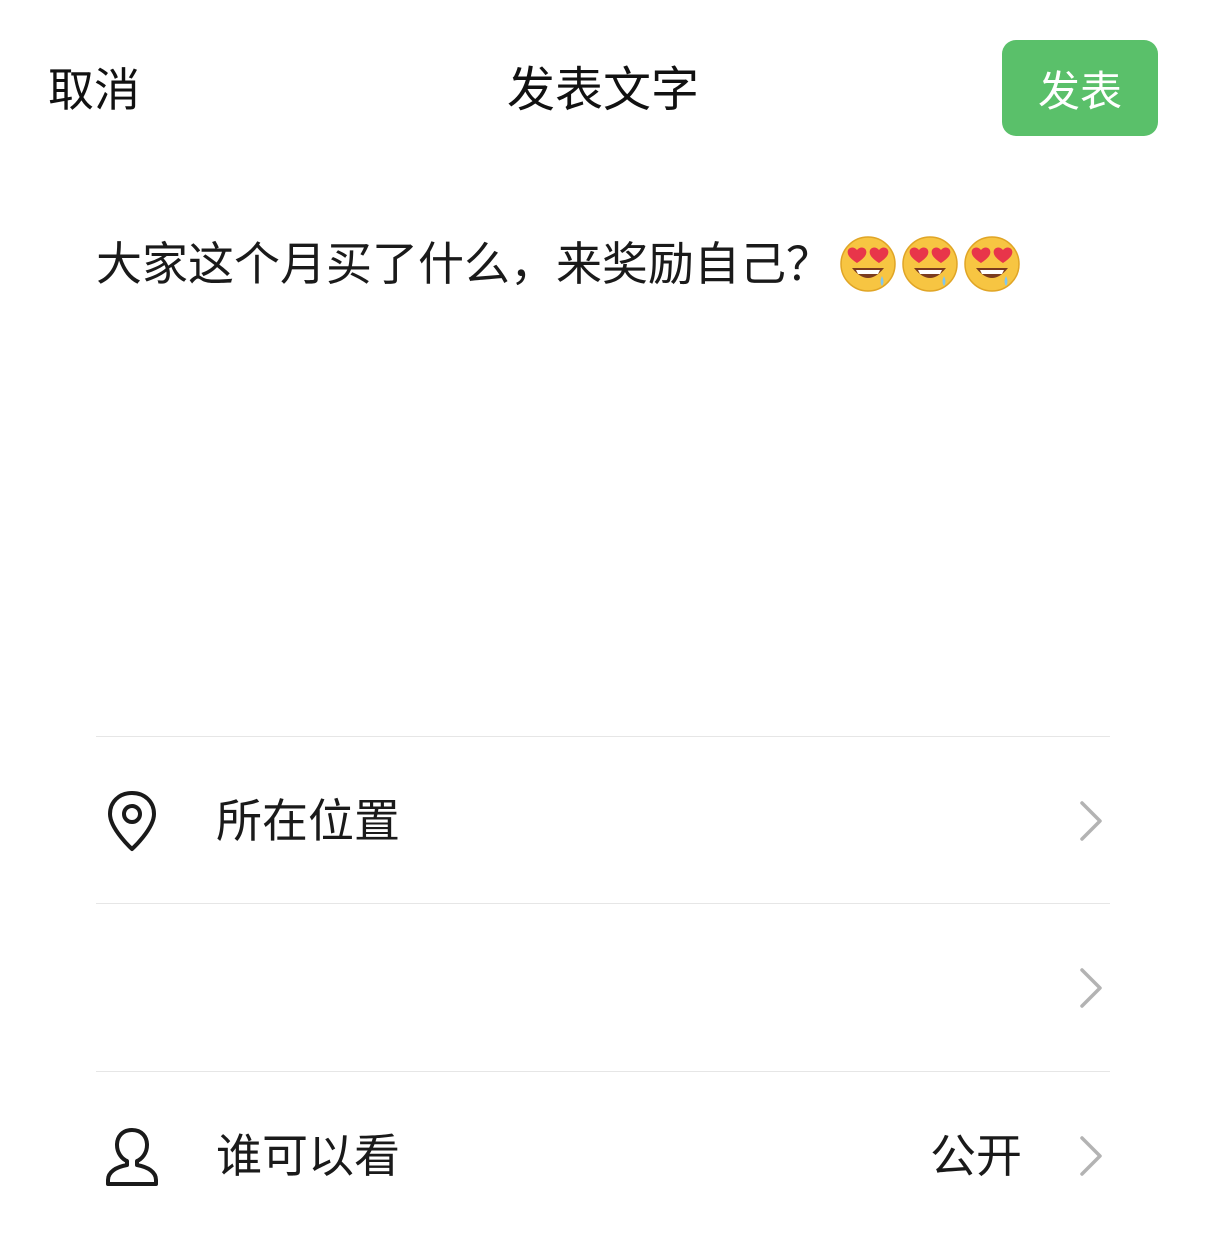 The width and height of the screenshot is (1206, 1238). Describe the element at coordinates (94, 90) in the screenshot. I see `cancel-button: 取消` at that location.